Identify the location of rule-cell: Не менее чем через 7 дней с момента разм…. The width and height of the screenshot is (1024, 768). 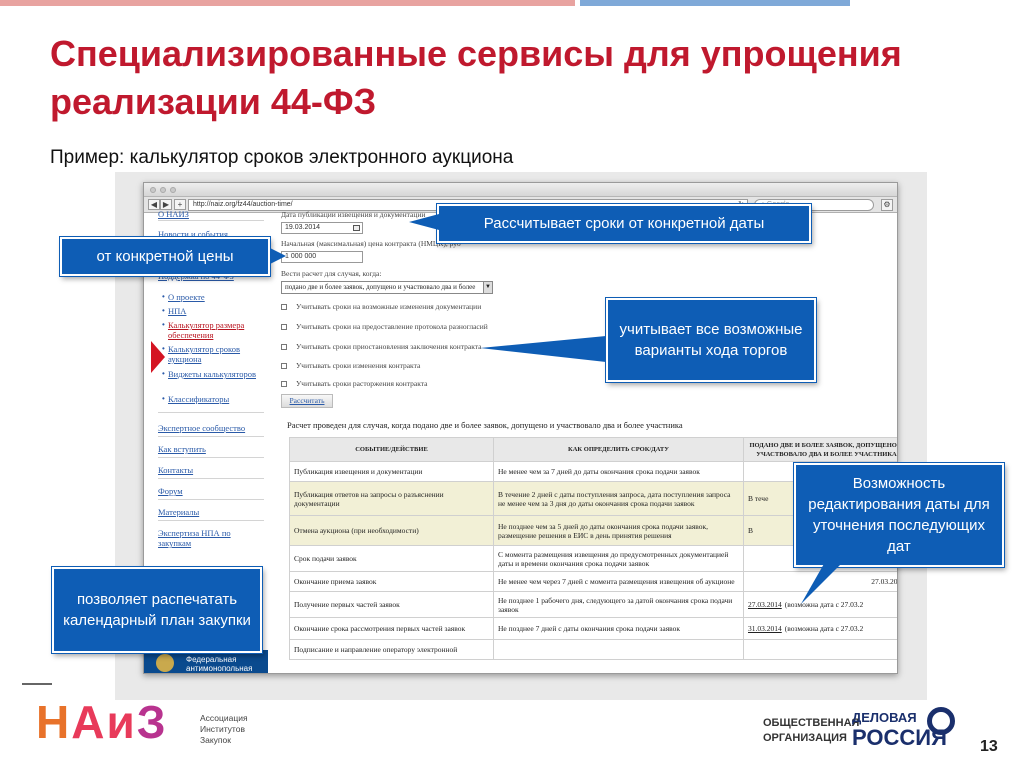
(618, 581).